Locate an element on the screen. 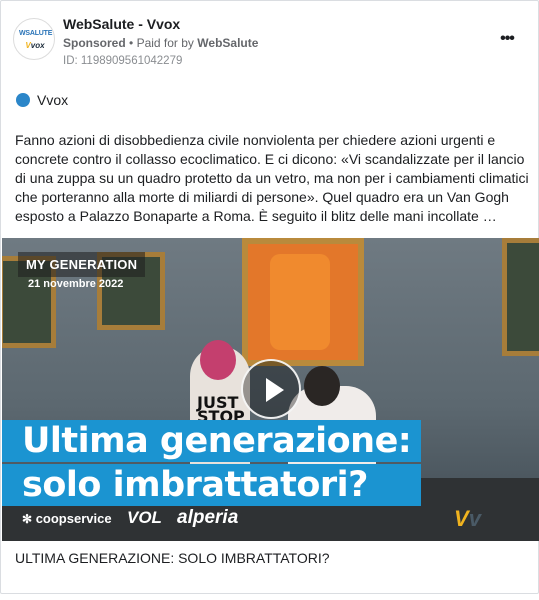 The height and width of the screenshot is (600, 539). headline-line-1: Ultima generazione: is located at coordinates (212, 441).